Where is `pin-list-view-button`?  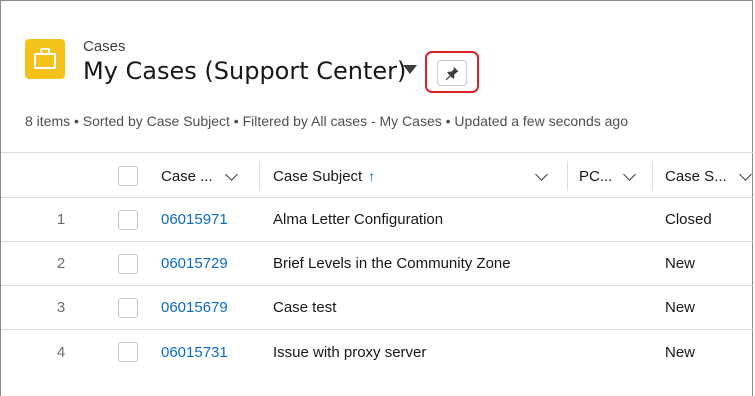
pin-list-view-button is located at coordinates (452, 73).